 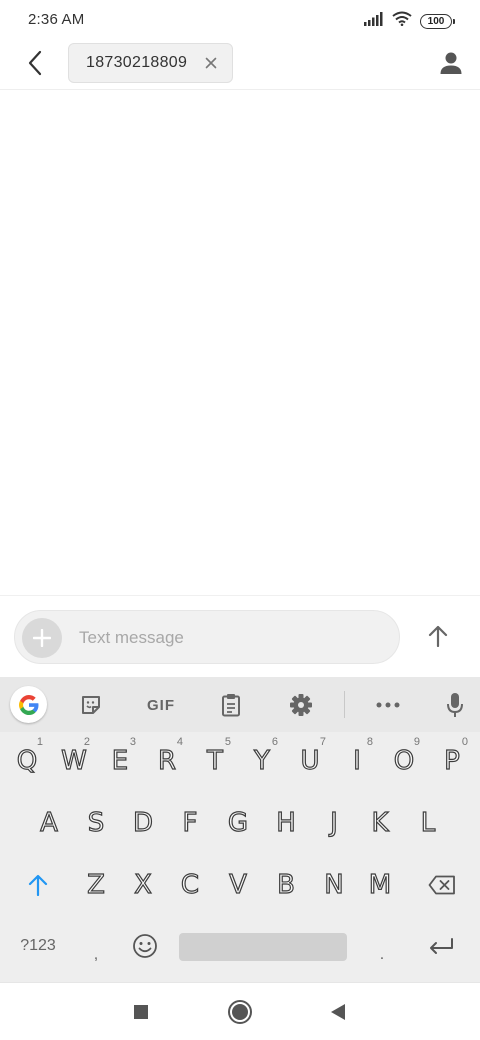 I want to click on keyboard-toolbar: GIF, so click(x=240, y=704).